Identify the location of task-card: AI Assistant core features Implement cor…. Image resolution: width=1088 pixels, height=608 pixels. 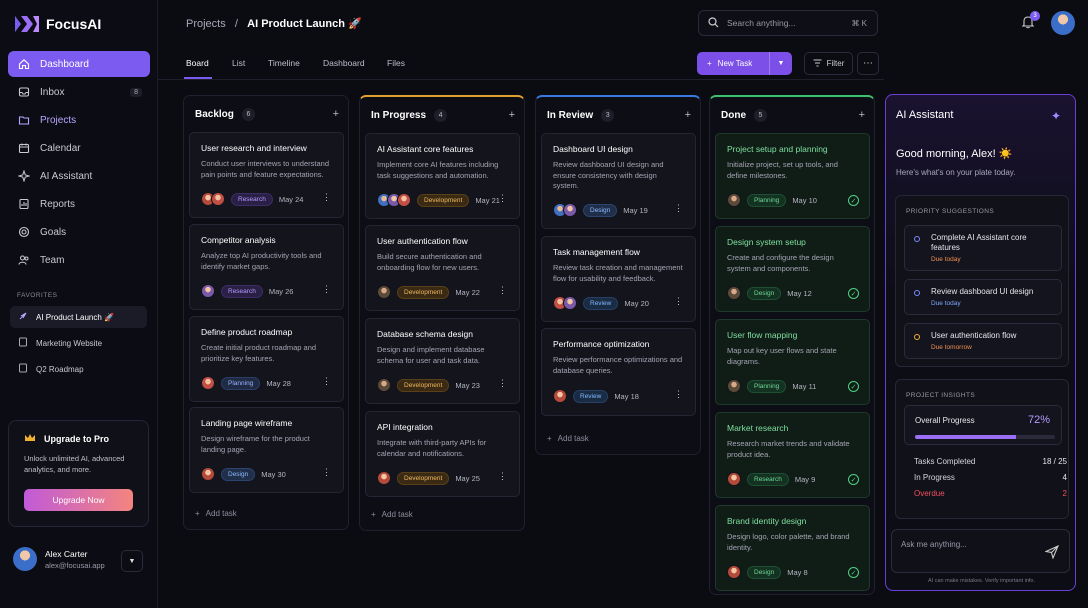
(442, 176).